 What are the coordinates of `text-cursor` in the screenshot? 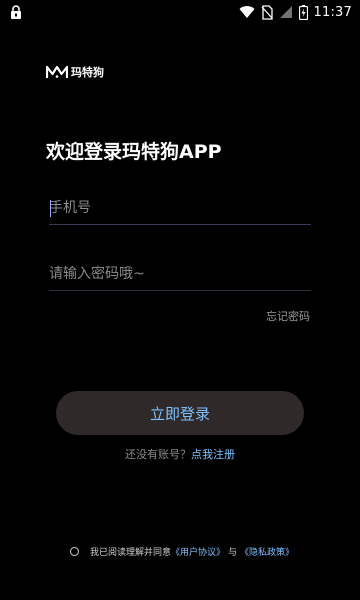 It's located at (50, 208).